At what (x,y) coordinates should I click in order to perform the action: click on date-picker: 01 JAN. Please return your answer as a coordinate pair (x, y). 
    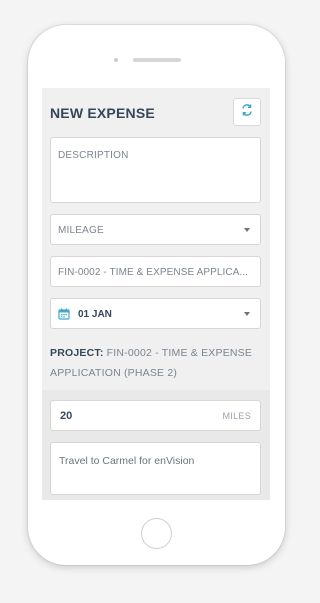
    Looking at the image, I should click on (155, 313).